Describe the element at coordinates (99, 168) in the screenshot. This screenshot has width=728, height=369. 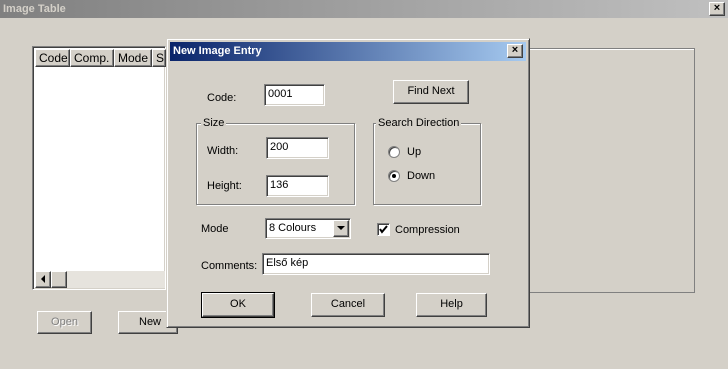
I see `image-listview: Code Comp. Mode S` at that location.